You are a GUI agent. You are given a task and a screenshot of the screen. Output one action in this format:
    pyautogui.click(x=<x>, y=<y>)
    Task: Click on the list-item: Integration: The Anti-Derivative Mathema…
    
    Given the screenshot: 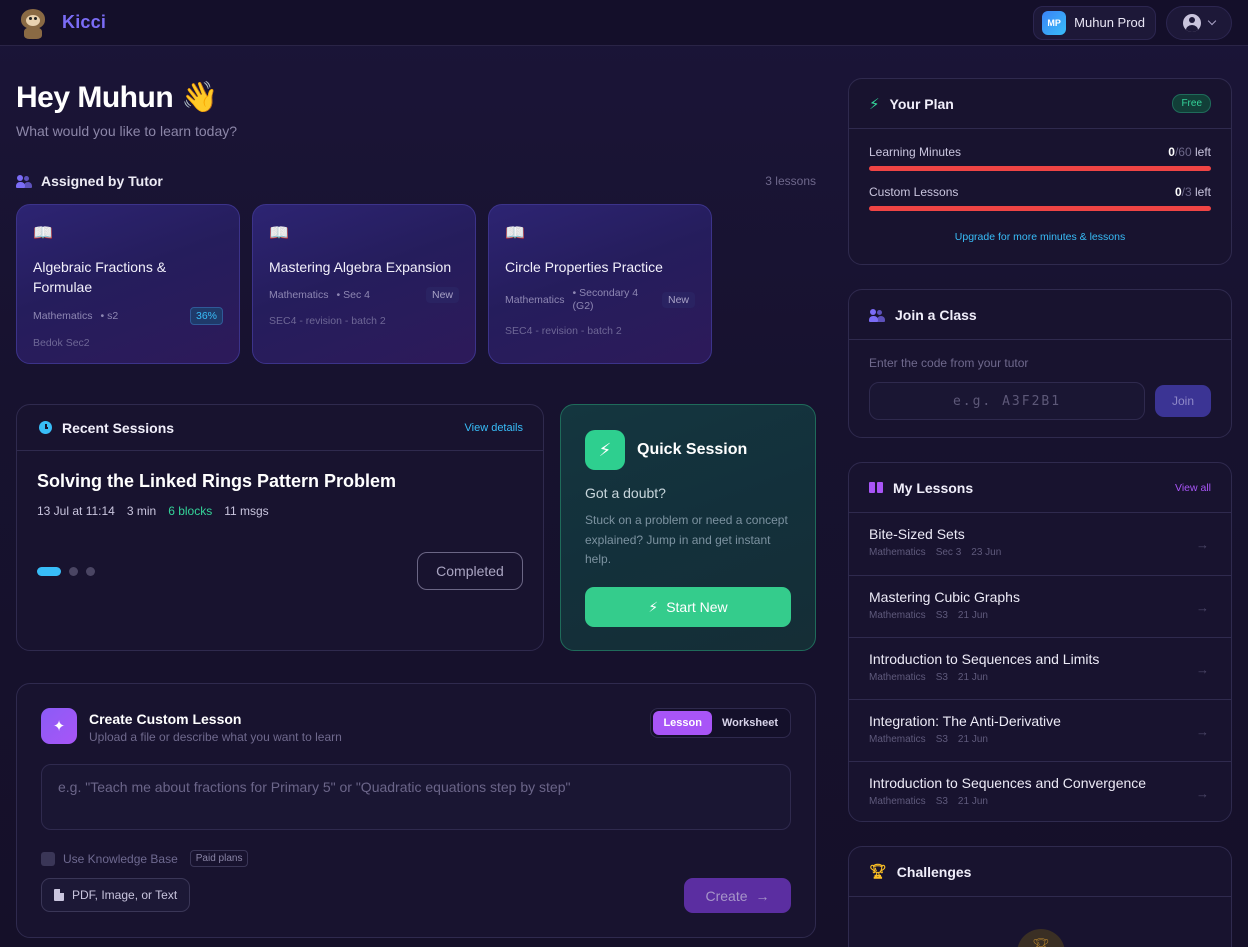 What is the action you would take?
    pyautogui.click(x=1040, y=730)
    